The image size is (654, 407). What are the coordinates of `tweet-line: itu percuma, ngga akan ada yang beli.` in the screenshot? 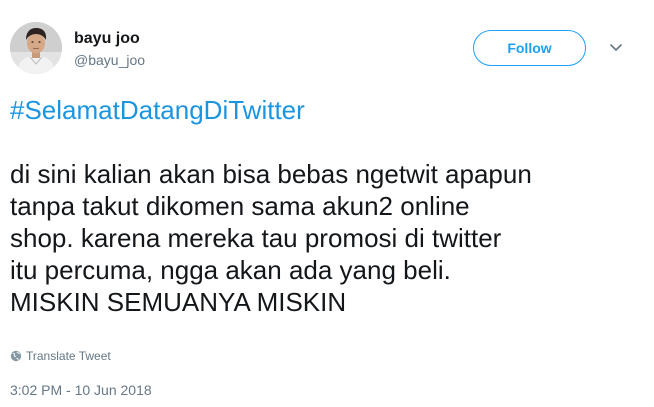 It's located at (230, 270).